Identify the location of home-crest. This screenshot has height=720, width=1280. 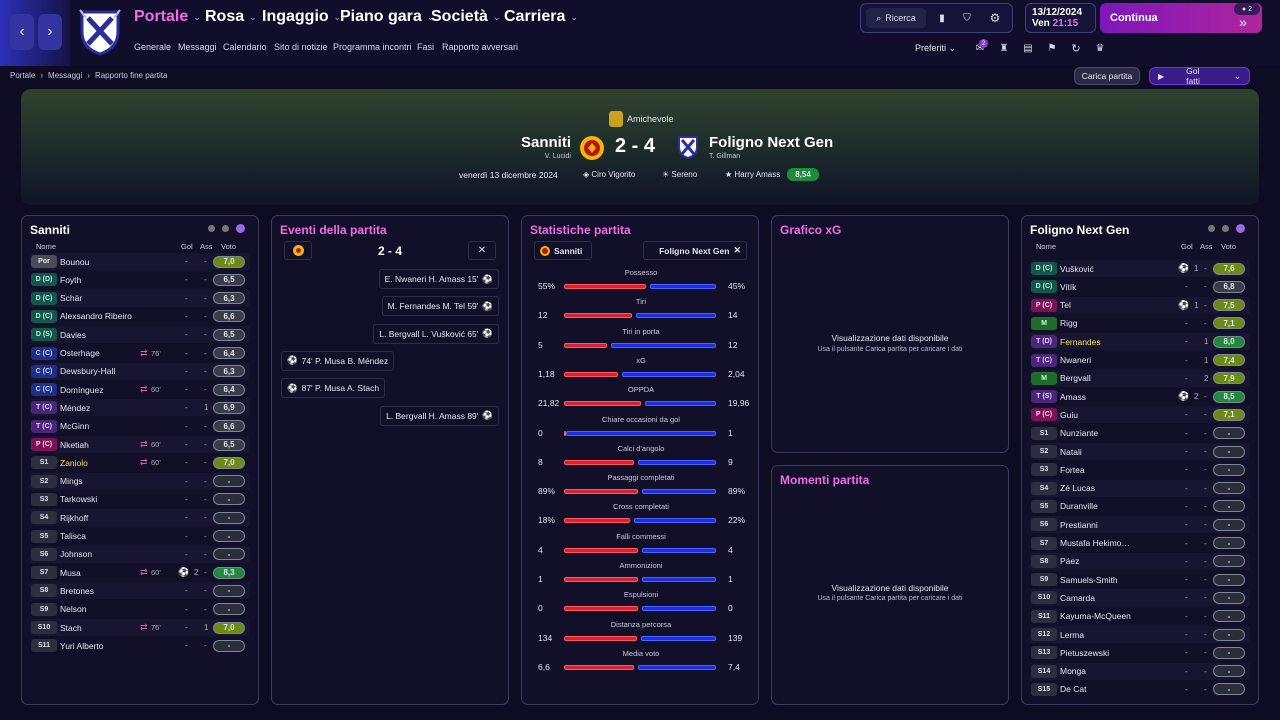
(592, 148).